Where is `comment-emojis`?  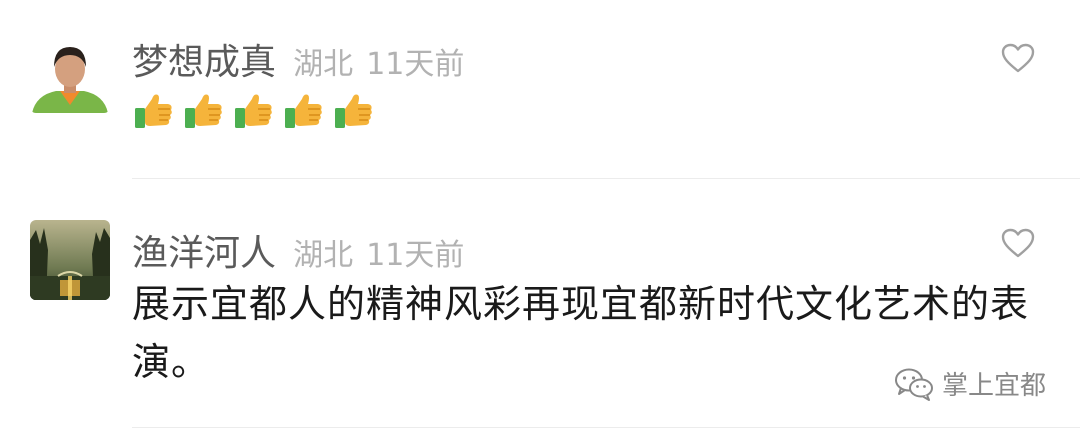
comment-emojis is located at coordinates (254, 110).